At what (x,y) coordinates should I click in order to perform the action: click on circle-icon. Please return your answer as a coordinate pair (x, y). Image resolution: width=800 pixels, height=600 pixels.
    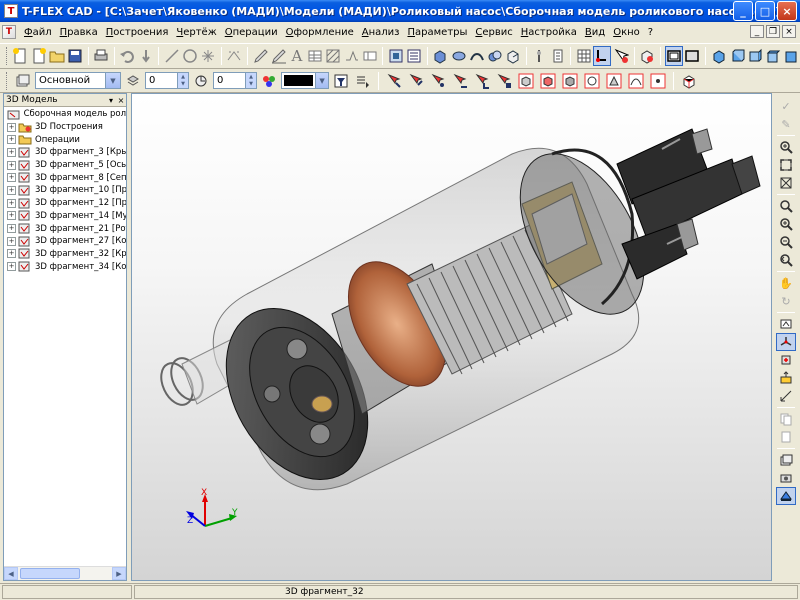
    Looking at the image, I should click on (189, 56).